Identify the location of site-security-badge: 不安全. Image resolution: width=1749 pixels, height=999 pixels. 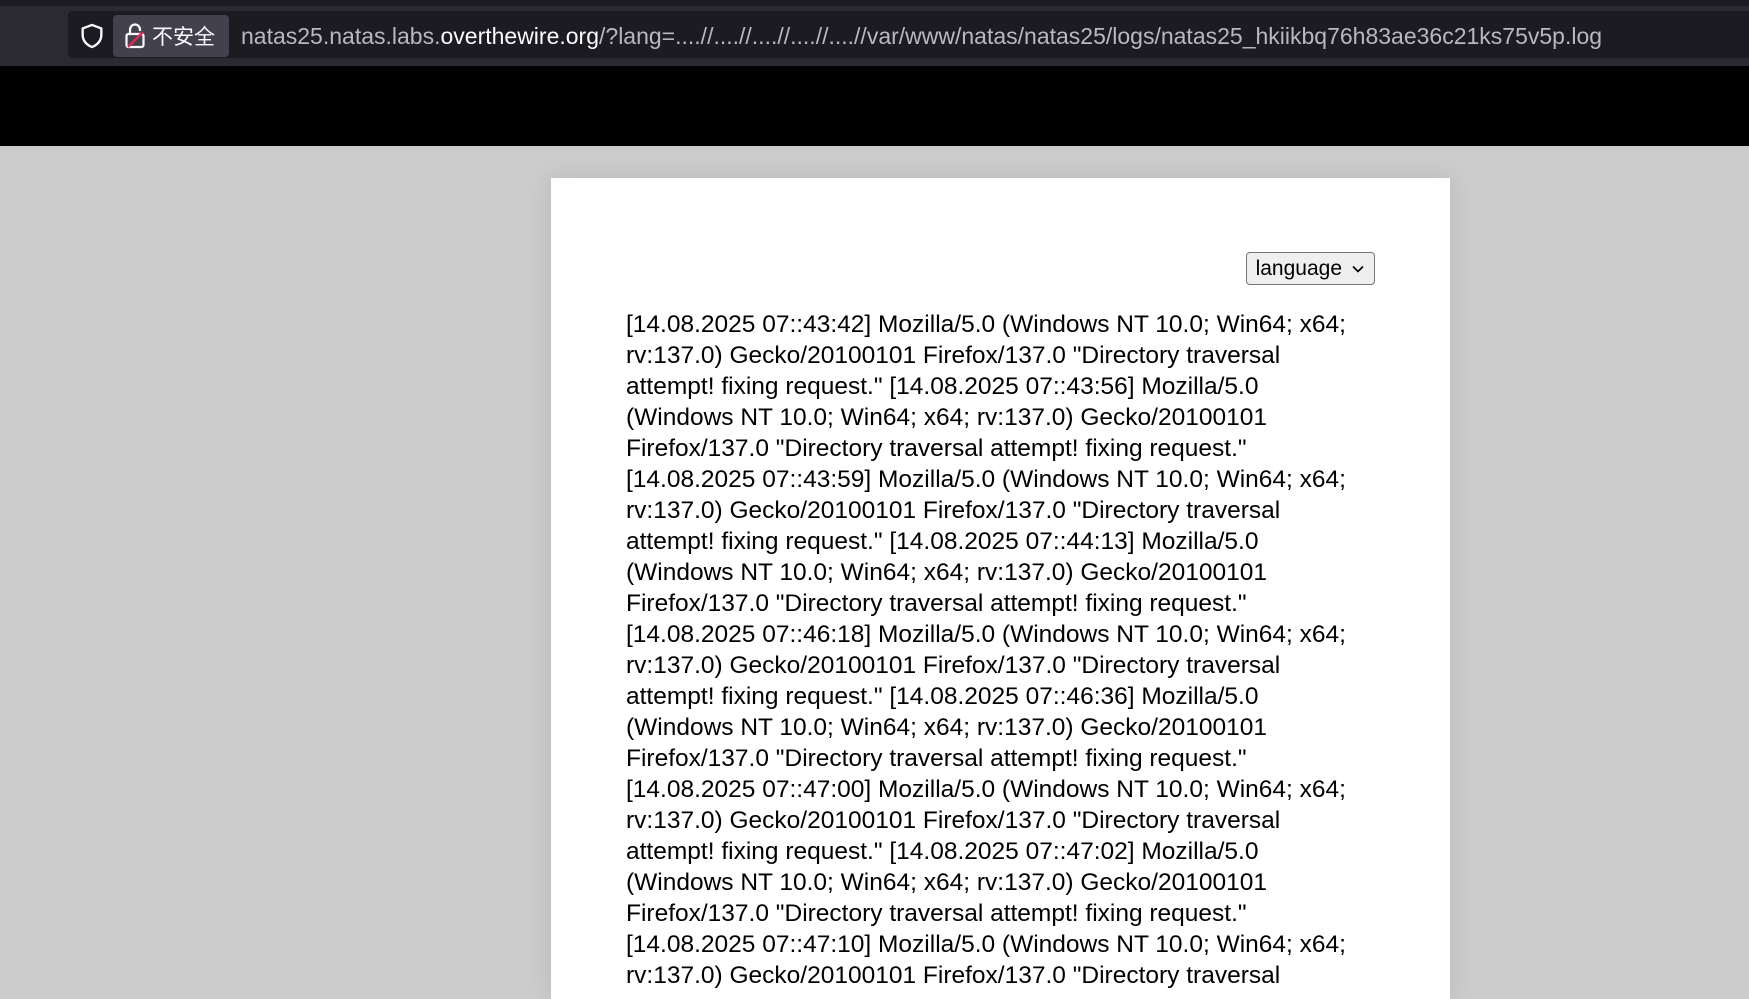
(171, 36).